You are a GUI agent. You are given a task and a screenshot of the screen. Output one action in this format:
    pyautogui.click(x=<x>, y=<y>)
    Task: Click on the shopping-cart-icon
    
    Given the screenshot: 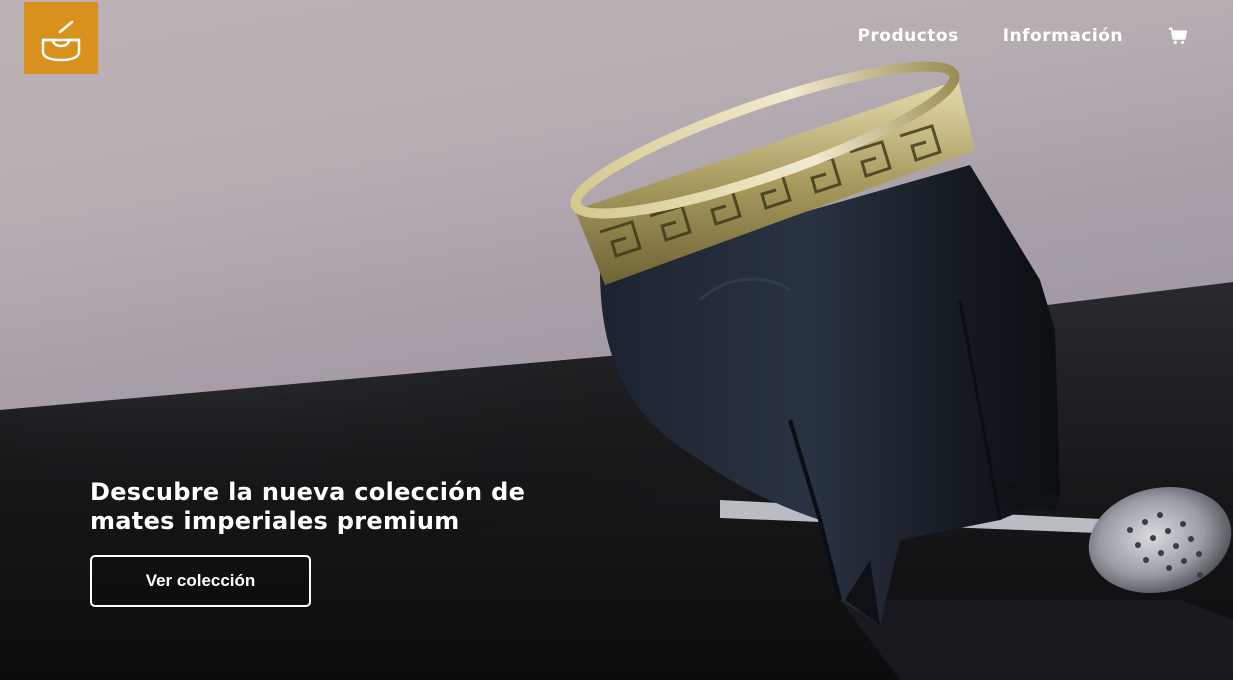 What is the action you would take?
    pyautogui.click(x=1178, y=36)
    